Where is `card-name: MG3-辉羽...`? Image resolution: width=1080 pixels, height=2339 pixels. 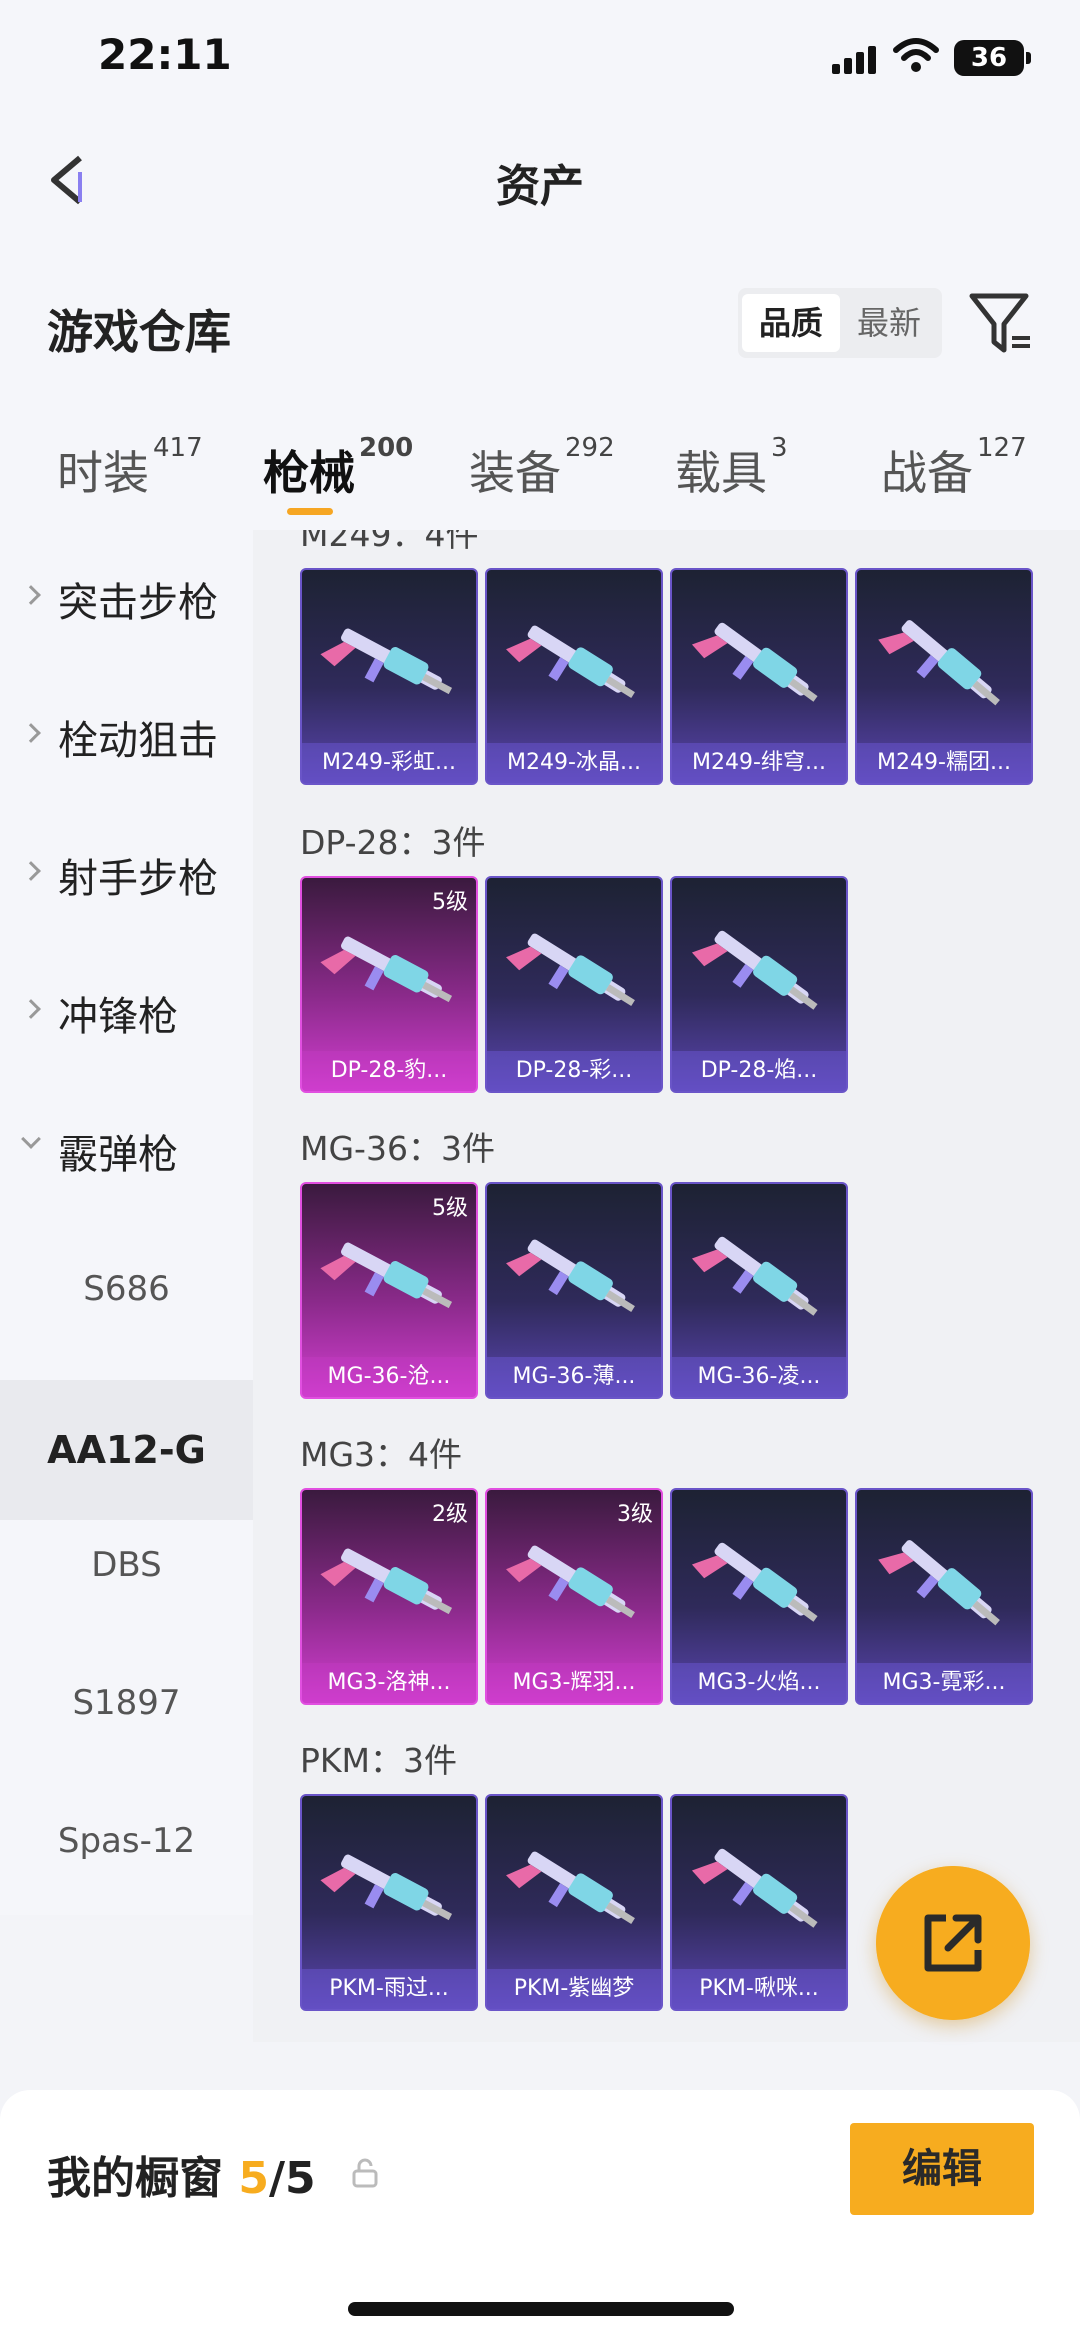
card-name: MG3-辉羽... is located at coordinates (574, 1683).